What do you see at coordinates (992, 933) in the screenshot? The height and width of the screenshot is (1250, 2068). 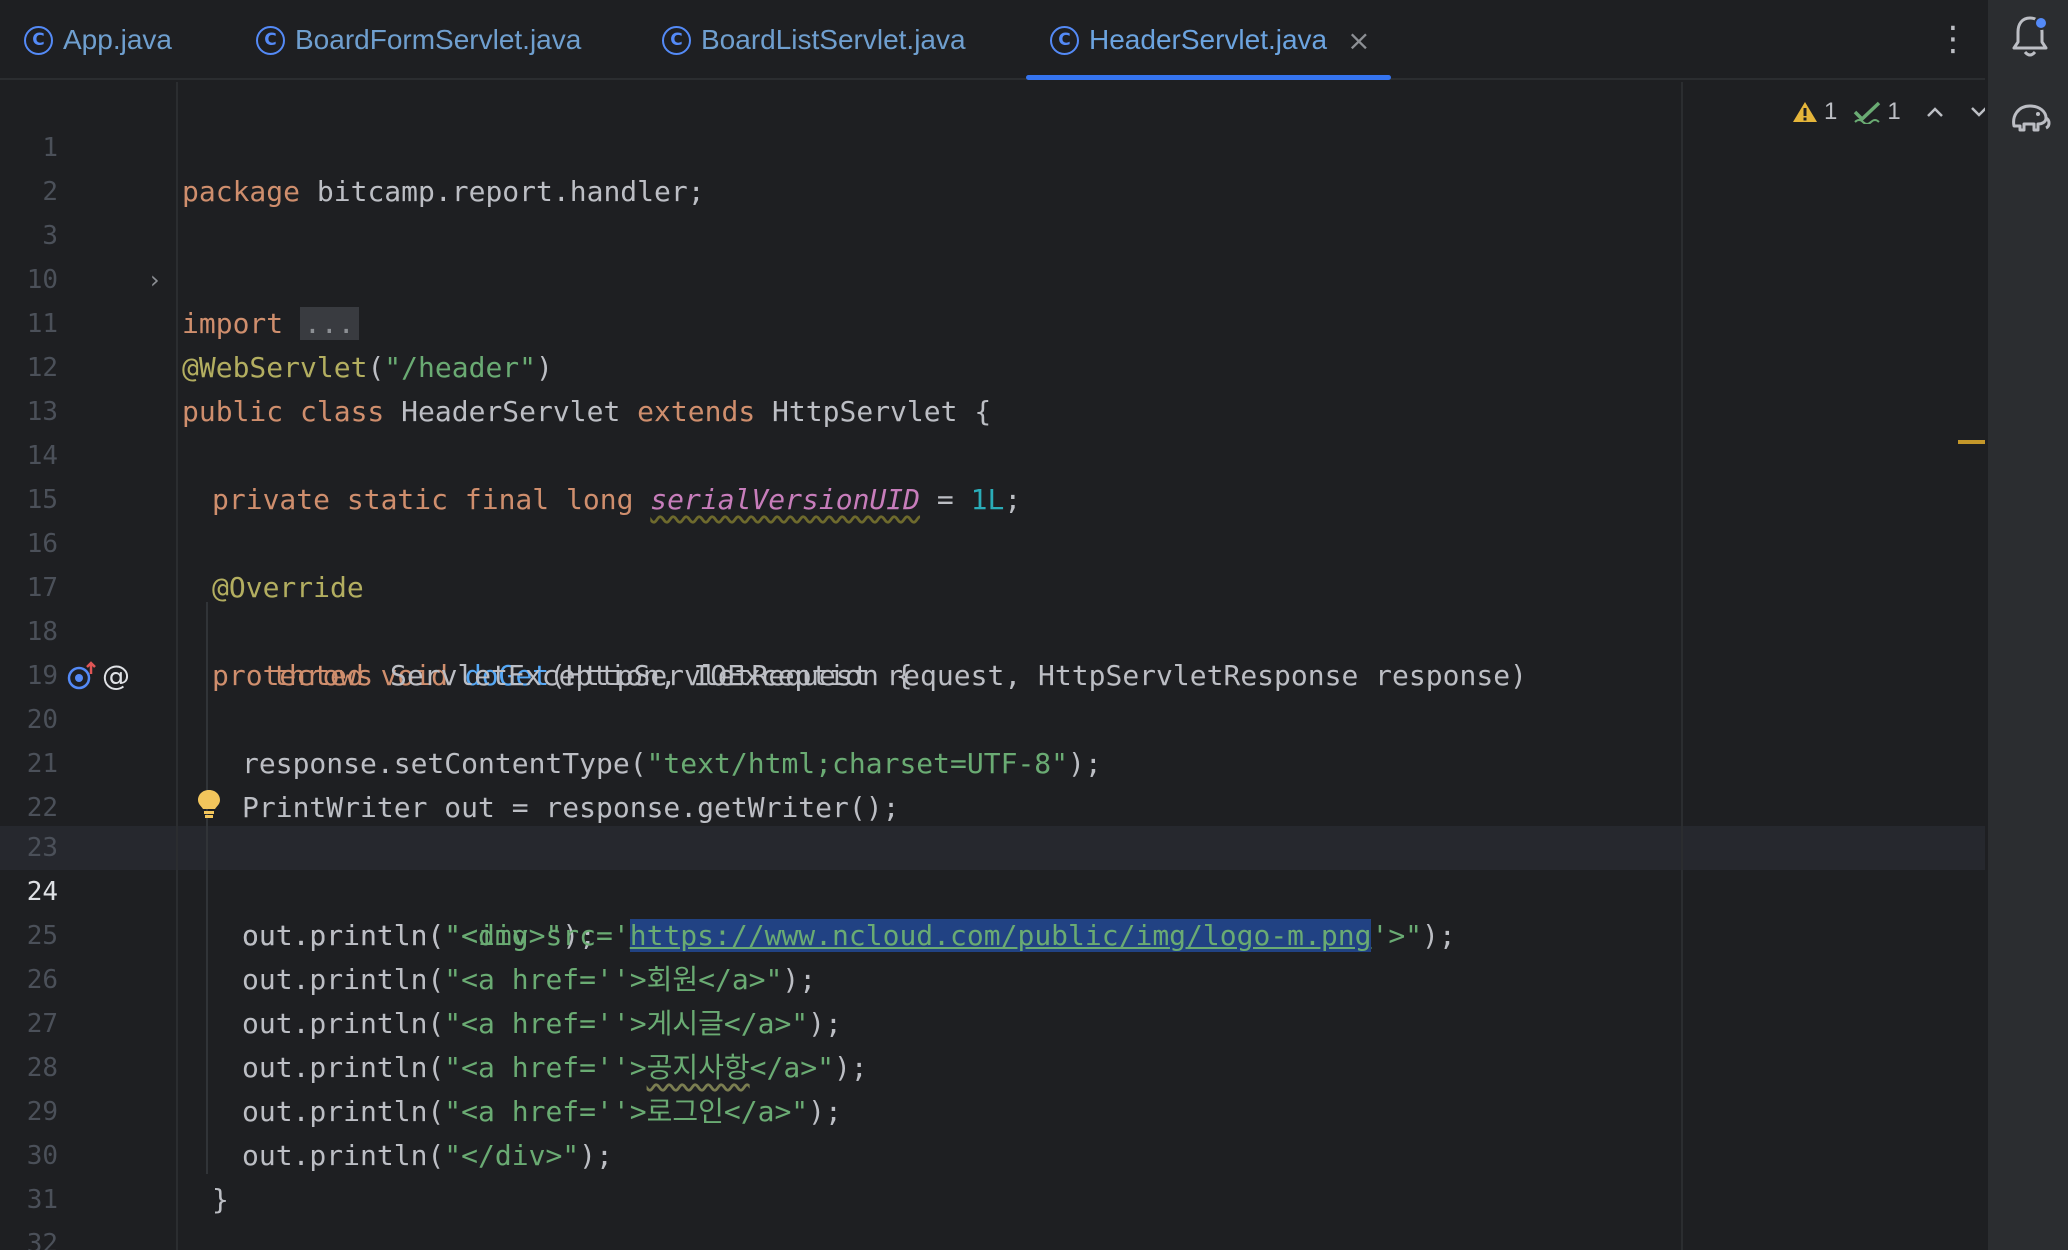 I see `code-line: 25 out.println("<a href=''>회원</a>");` at bounding box center [992, 933].